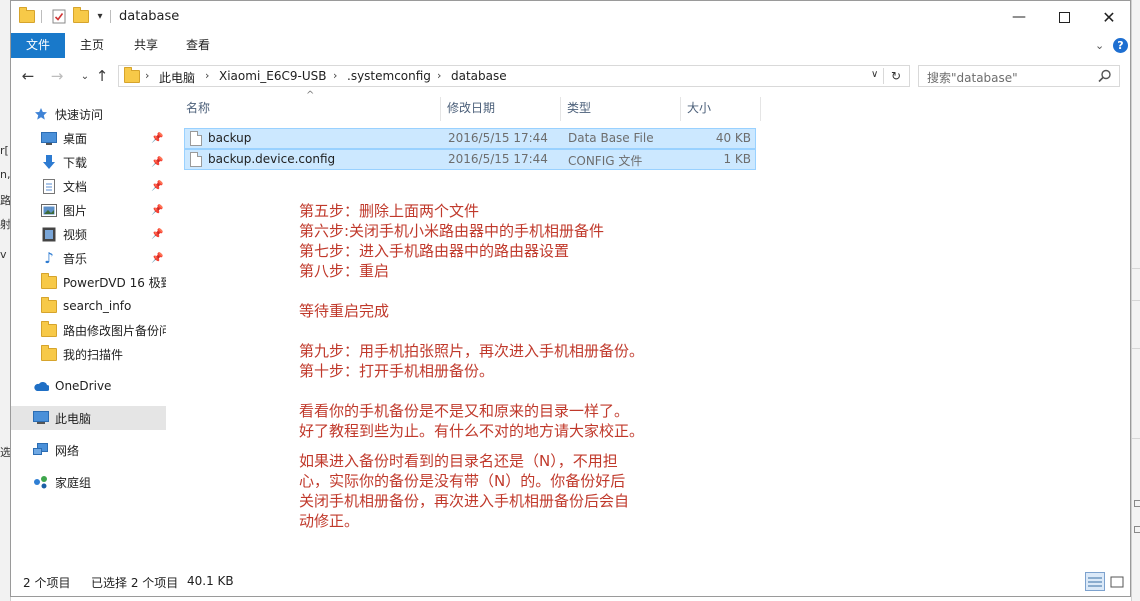 The image size is (1140, 601). I want to click on breadcrumb-this-pc: 此电脑, so click(177, 77).